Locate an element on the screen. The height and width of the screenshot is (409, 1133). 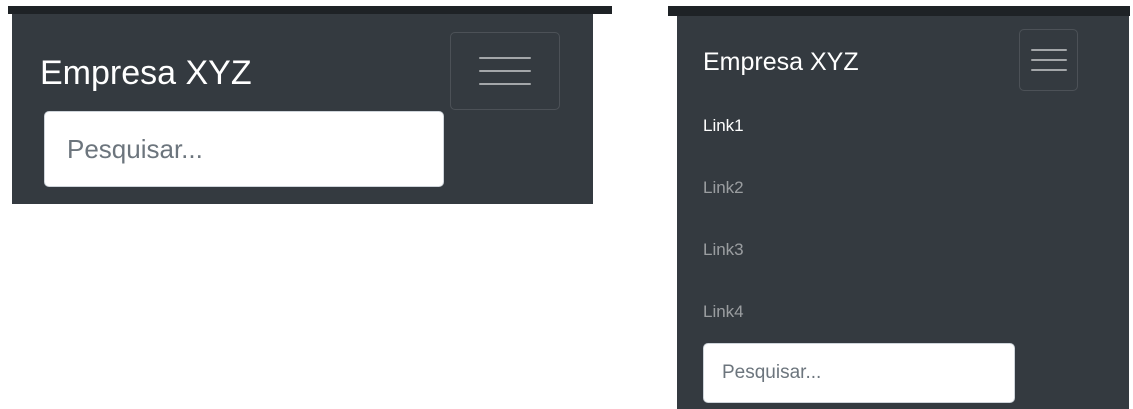
nav-link-1: Link1 is located at coordinates (723, 126).